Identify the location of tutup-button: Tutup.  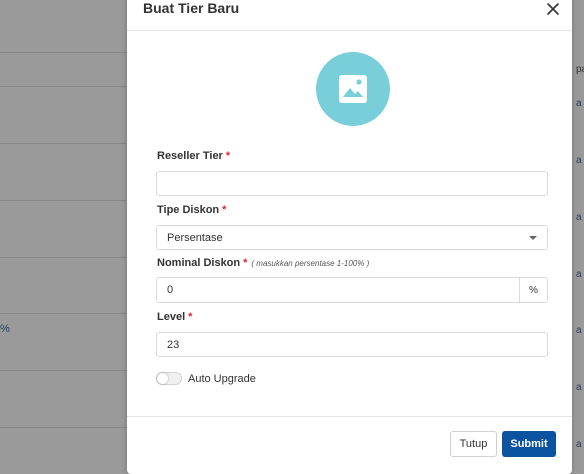
(473, 444).